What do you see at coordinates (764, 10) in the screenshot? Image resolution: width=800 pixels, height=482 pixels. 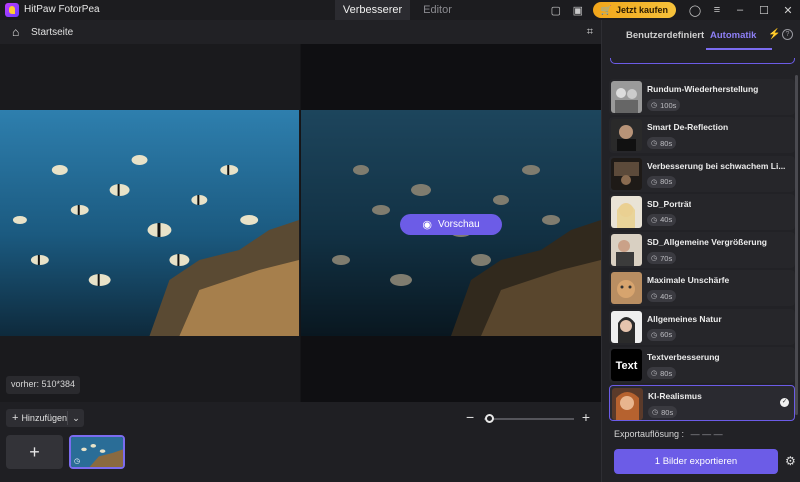 I see `maximize-button: ☐` at bounding box center [764, 10].